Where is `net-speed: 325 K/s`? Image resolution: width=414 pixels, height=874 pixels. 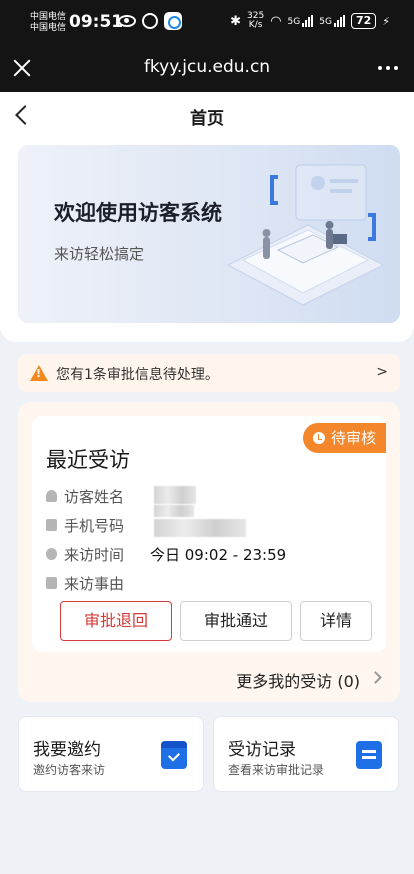 net-speed: 325 K/s is located at coordinates (255, 21).